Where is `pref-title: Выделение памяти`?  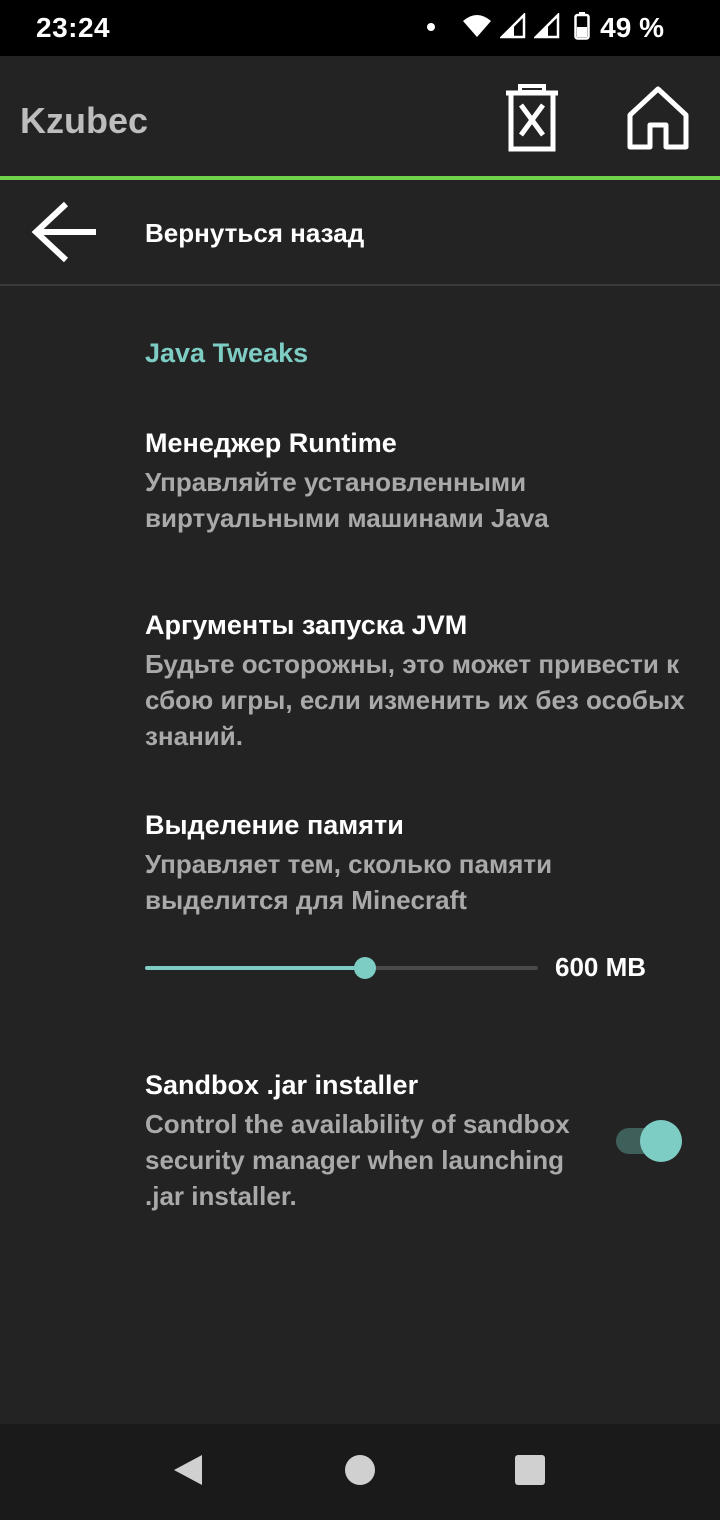 pref-title: Выделение памяти is located at coordinates (274, 825).